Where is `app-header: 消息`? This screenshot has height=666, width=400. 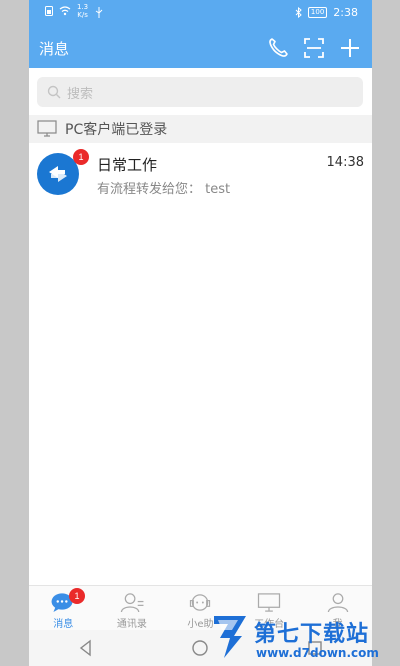 app-header: 消息 is located at coordinates (200, 47).